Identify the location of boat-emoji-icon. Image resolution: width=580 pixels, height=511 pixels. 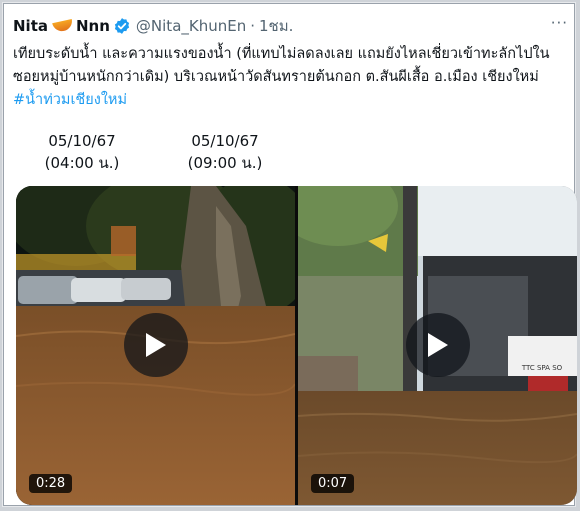
(63, 26).